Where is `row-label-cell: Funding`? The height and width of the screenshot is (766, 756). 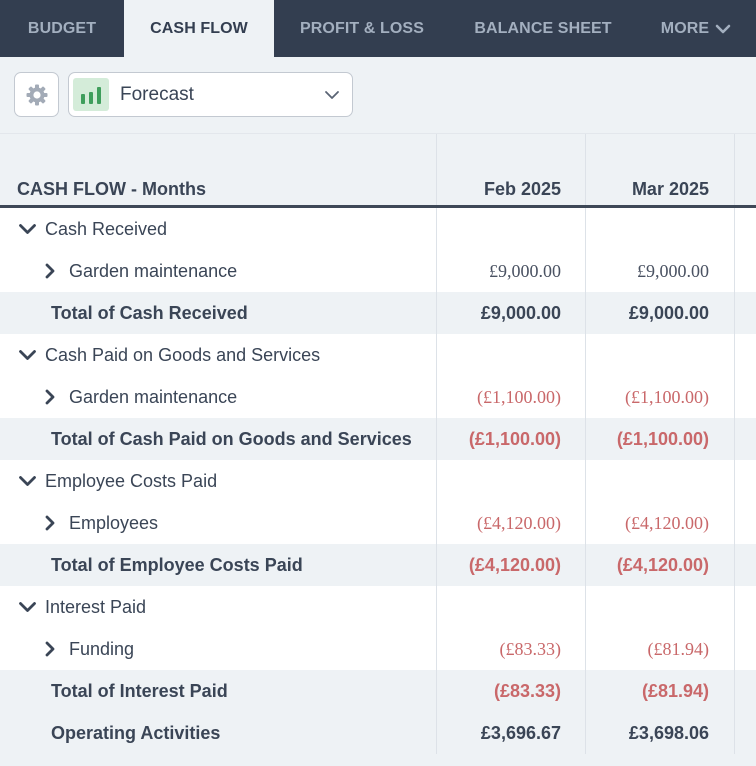
row-label-cell: Funding is located at coordinates (218, 649).